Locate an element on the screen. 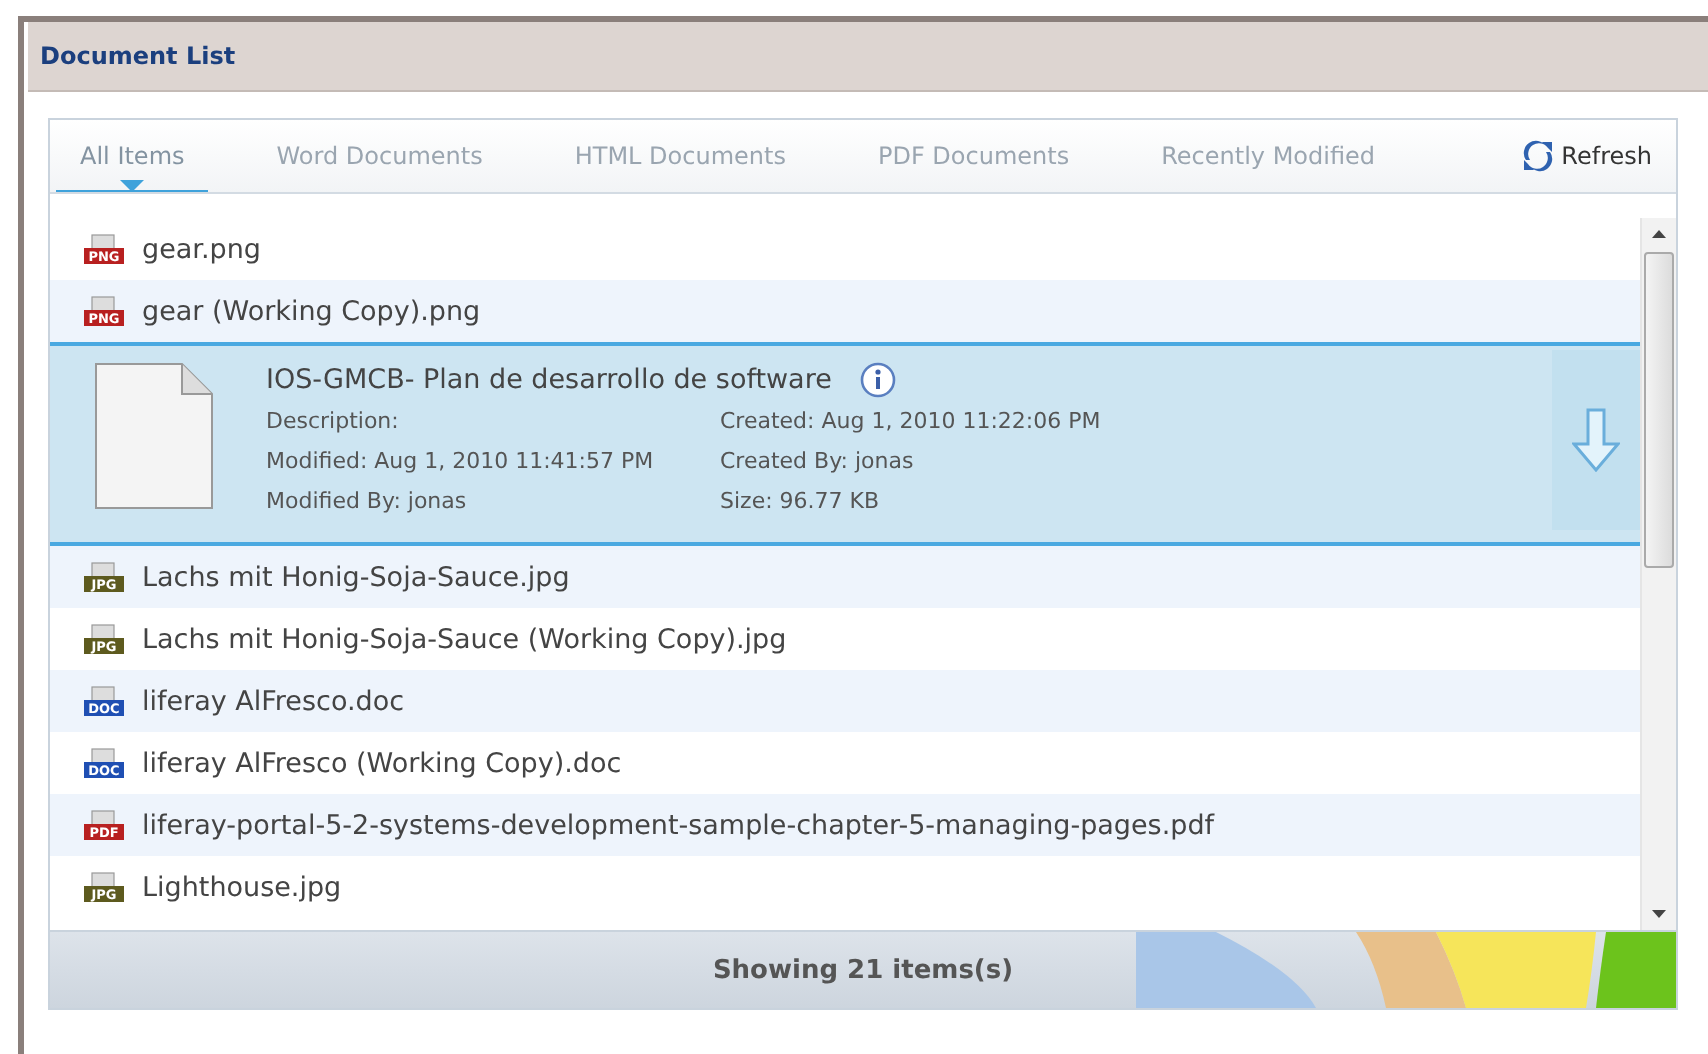  file-name: gear.png is located at coordinates (201, 249).